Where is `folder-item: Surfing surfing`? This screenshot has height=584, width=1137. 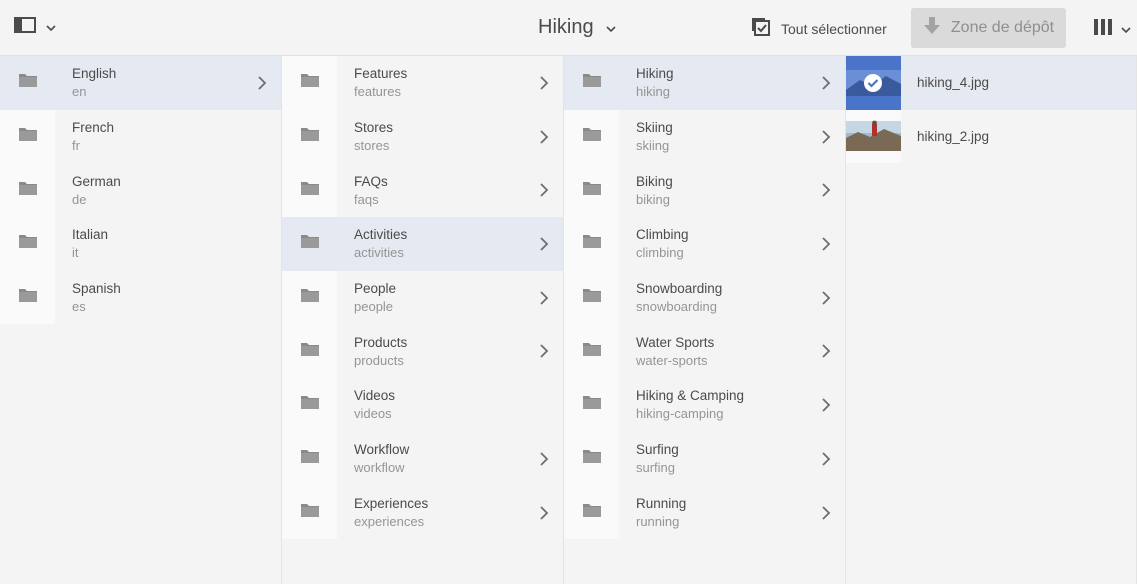
folder-item: Surfing surfing is located at coordinates (704, 458).